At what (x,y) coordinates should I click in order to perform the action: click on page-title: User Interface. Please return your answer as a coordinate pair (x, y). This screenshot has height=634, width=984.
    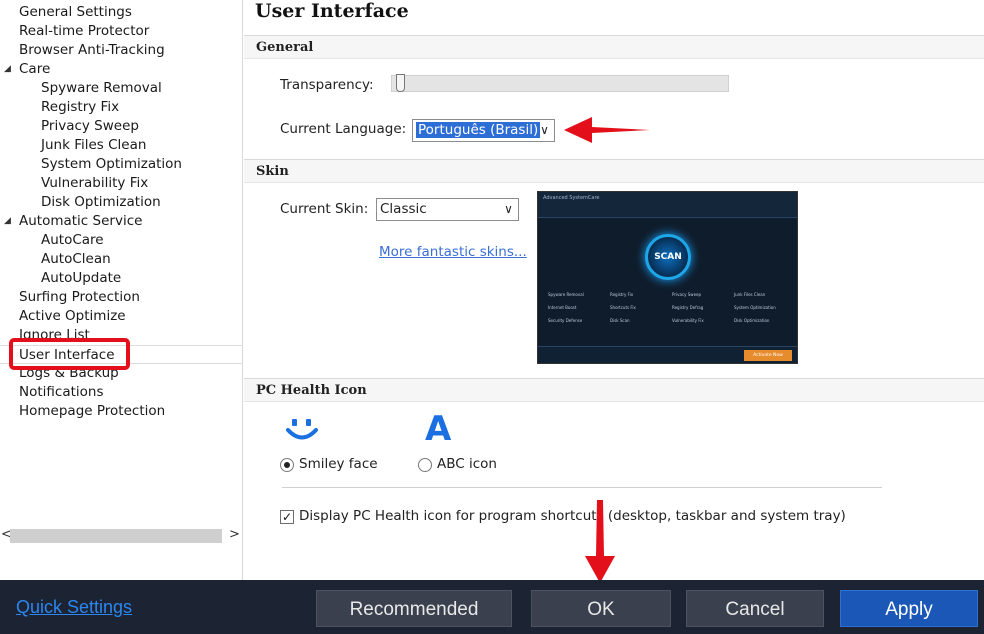
    Looking at the image, I should click on (332, 11).